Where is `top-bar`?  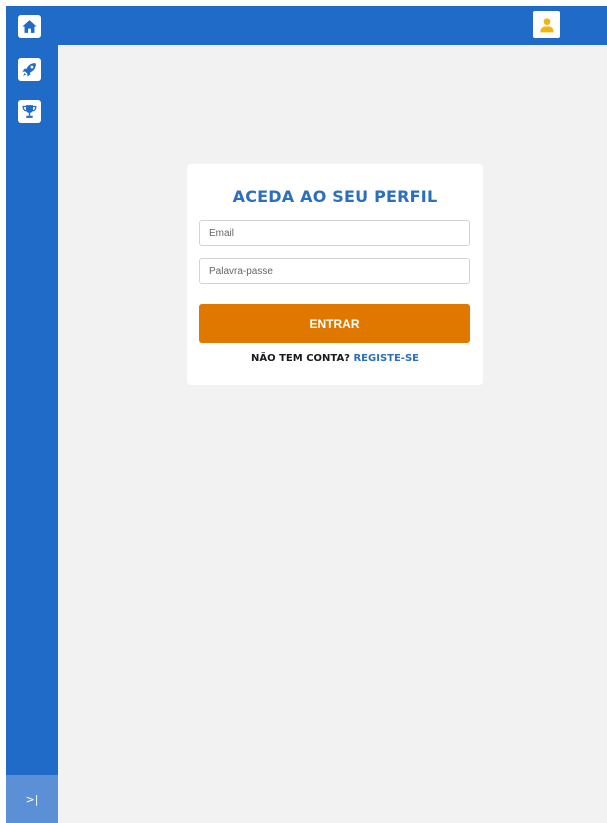 top-bar is located at coordinates (332, 25).